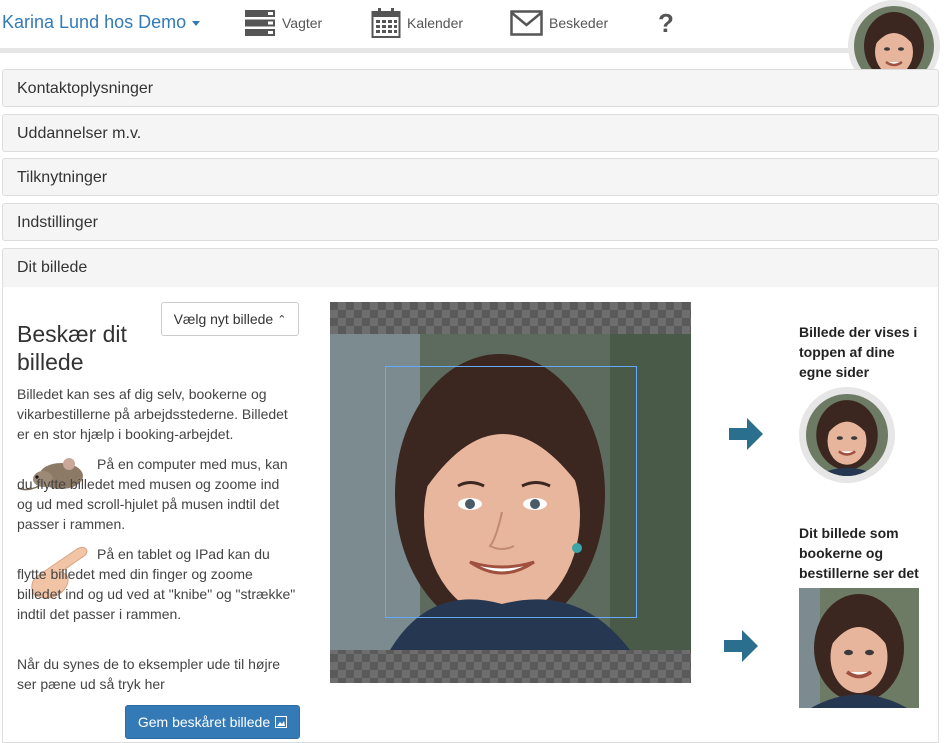  What do you see at coordinates (511, 492) in the screenshot?
I see `crop-frame` at bounding box center [511, 492].